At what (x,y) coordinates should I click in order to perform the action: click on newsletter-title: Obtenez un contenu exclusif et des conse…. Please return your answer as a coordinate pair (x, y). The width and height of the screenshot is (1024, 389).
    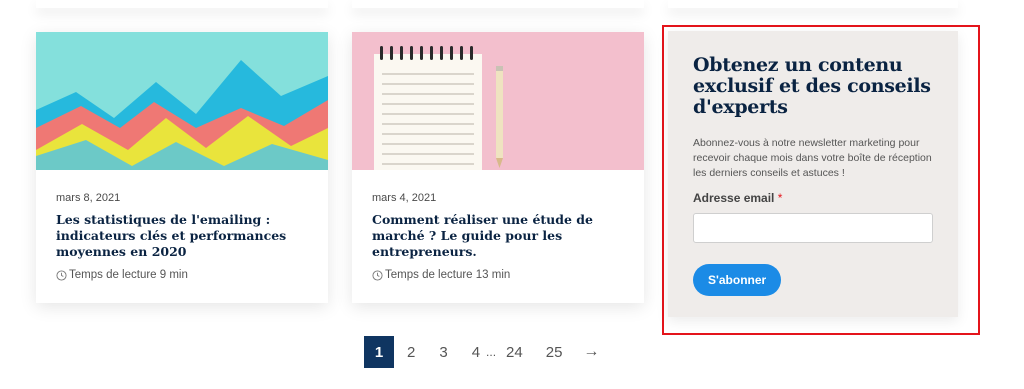
    Looking at the image, I should click on (812, 86).